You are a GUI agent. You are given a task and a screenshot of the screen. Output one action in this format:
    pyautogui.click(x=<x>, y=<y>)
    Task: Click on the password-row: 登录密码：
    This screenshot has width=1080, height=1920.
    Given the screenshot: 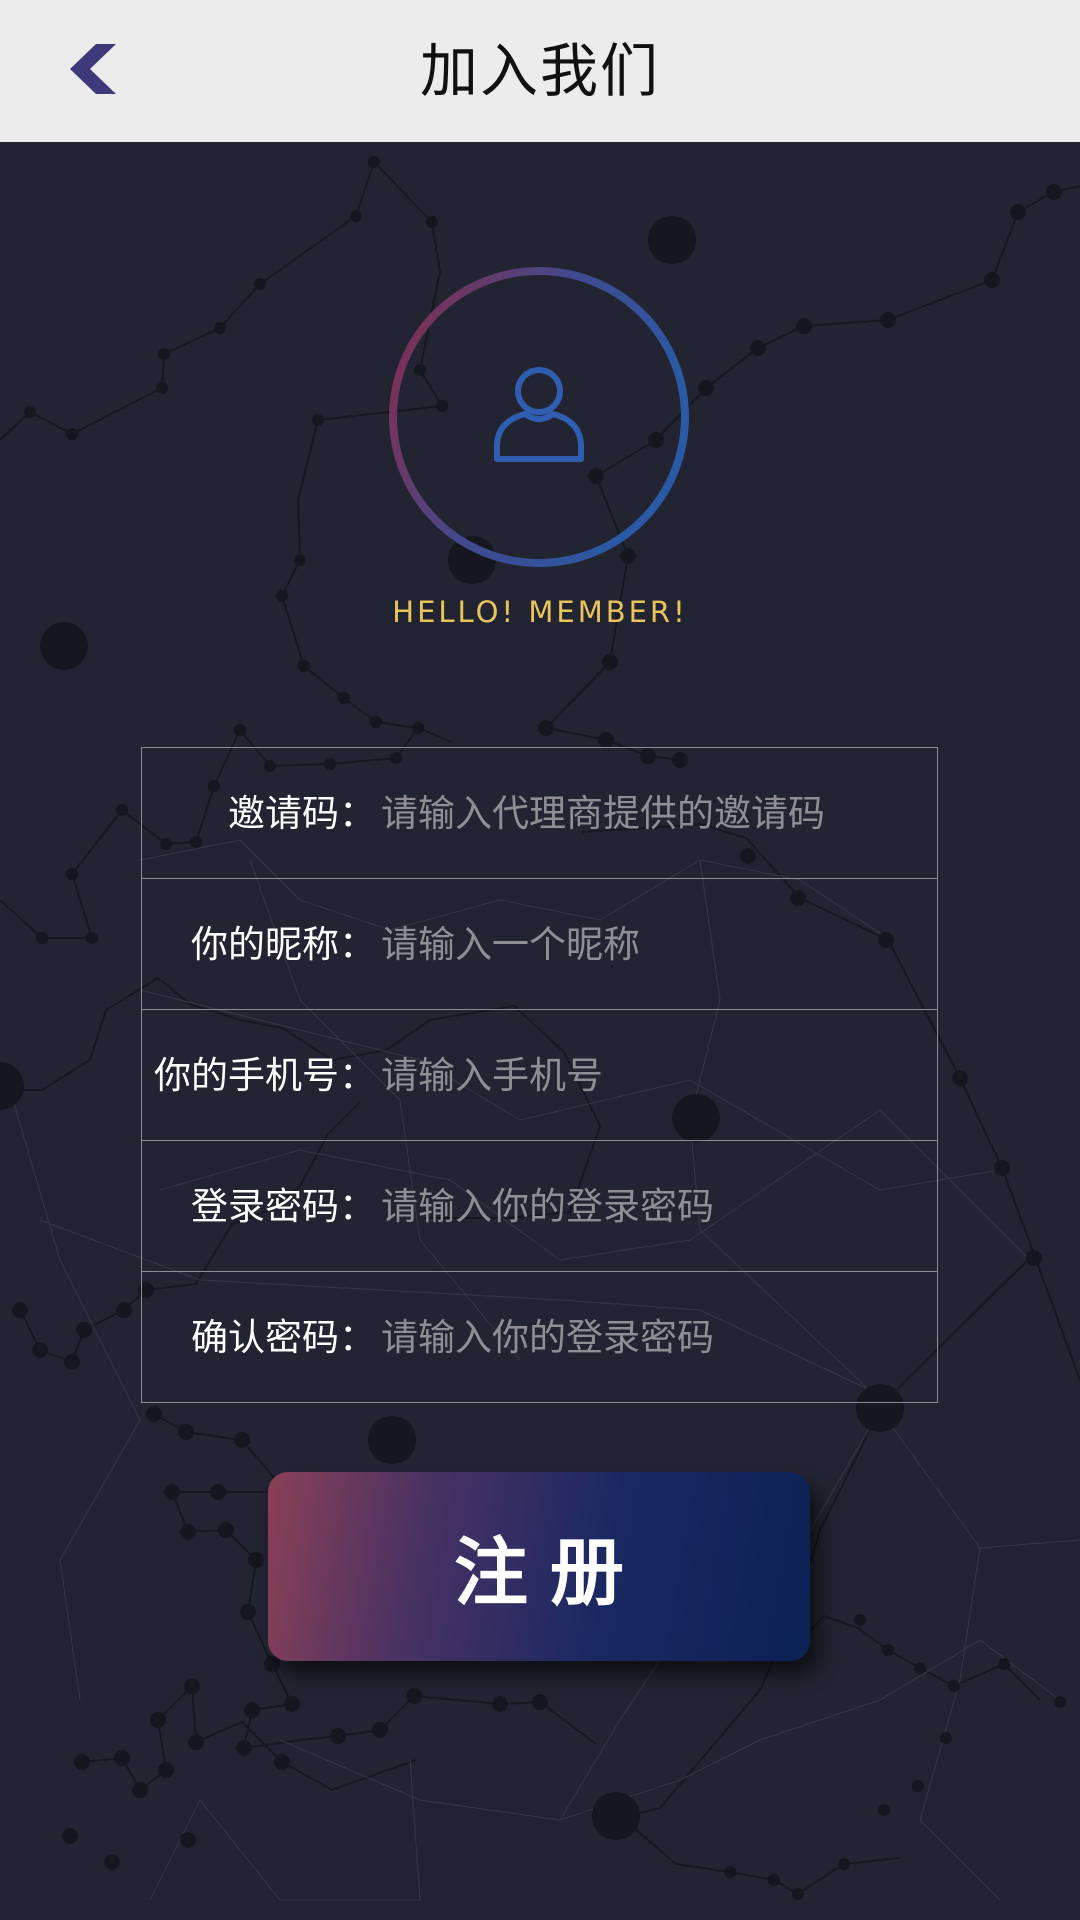 What is the action you would take?
    pyautogui.click(x=539, y=1206)
    